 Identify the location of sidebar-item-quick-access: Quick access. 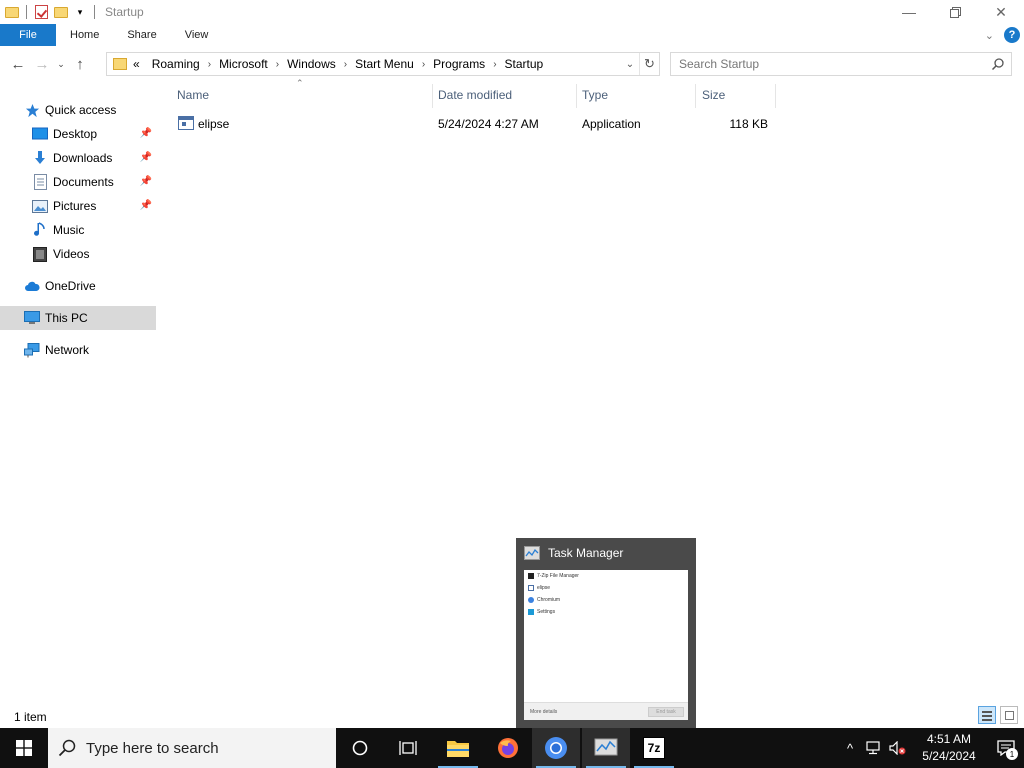
(78, 110).